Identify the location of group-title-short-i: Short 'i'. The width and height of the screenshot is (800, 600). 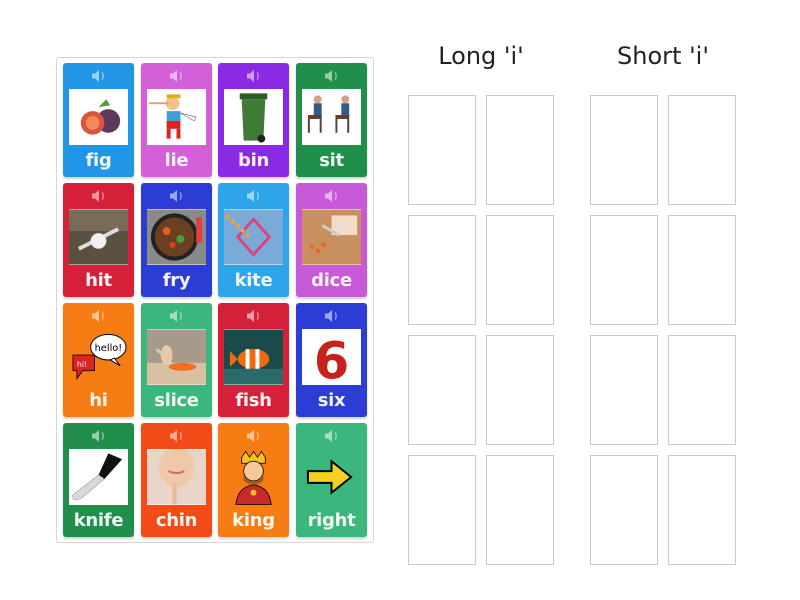
(663, 56).